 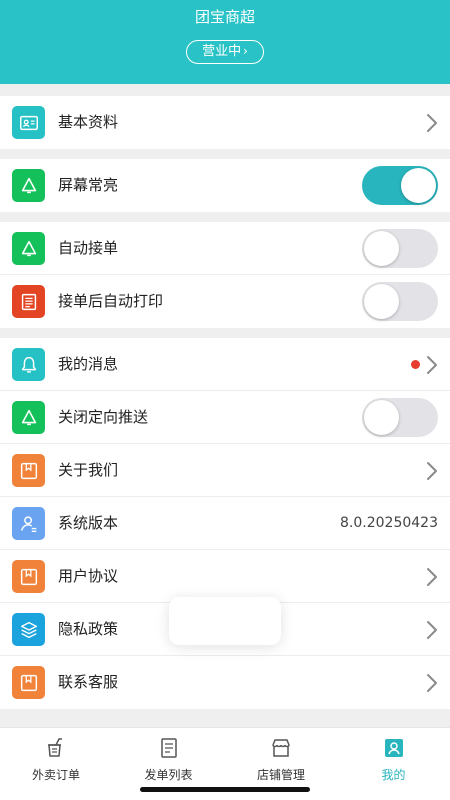 What do you see at coordinates (28, 301) in the screenshot?
I see `printer-doc-icon` at bounding box center [28, 301].